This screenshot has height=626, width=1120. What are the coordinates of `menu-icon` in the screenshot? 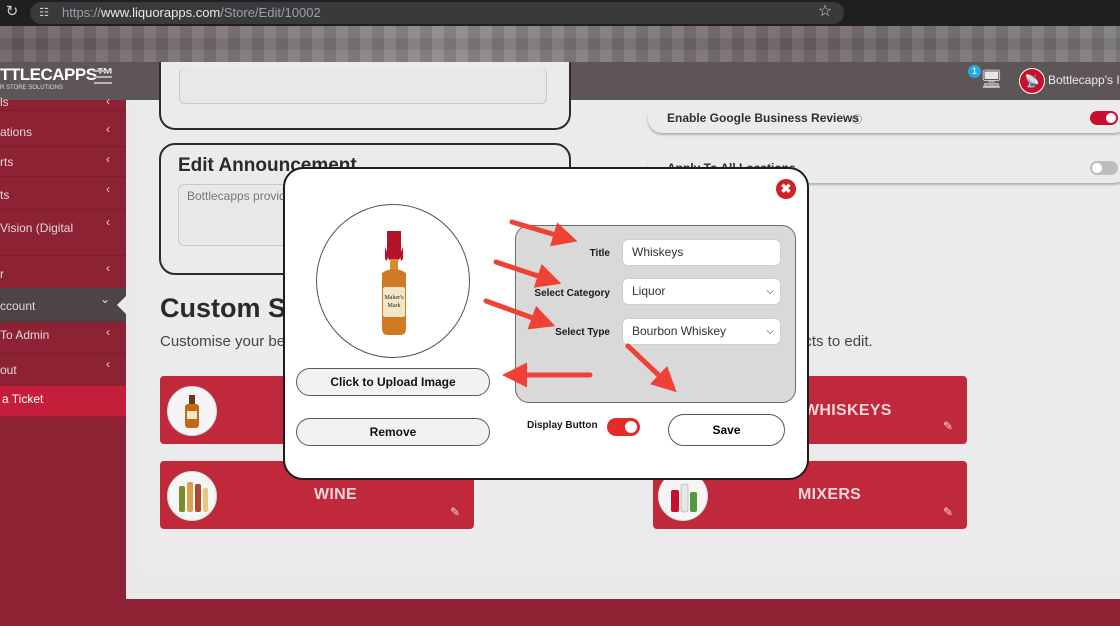 It's located at (103, 77).